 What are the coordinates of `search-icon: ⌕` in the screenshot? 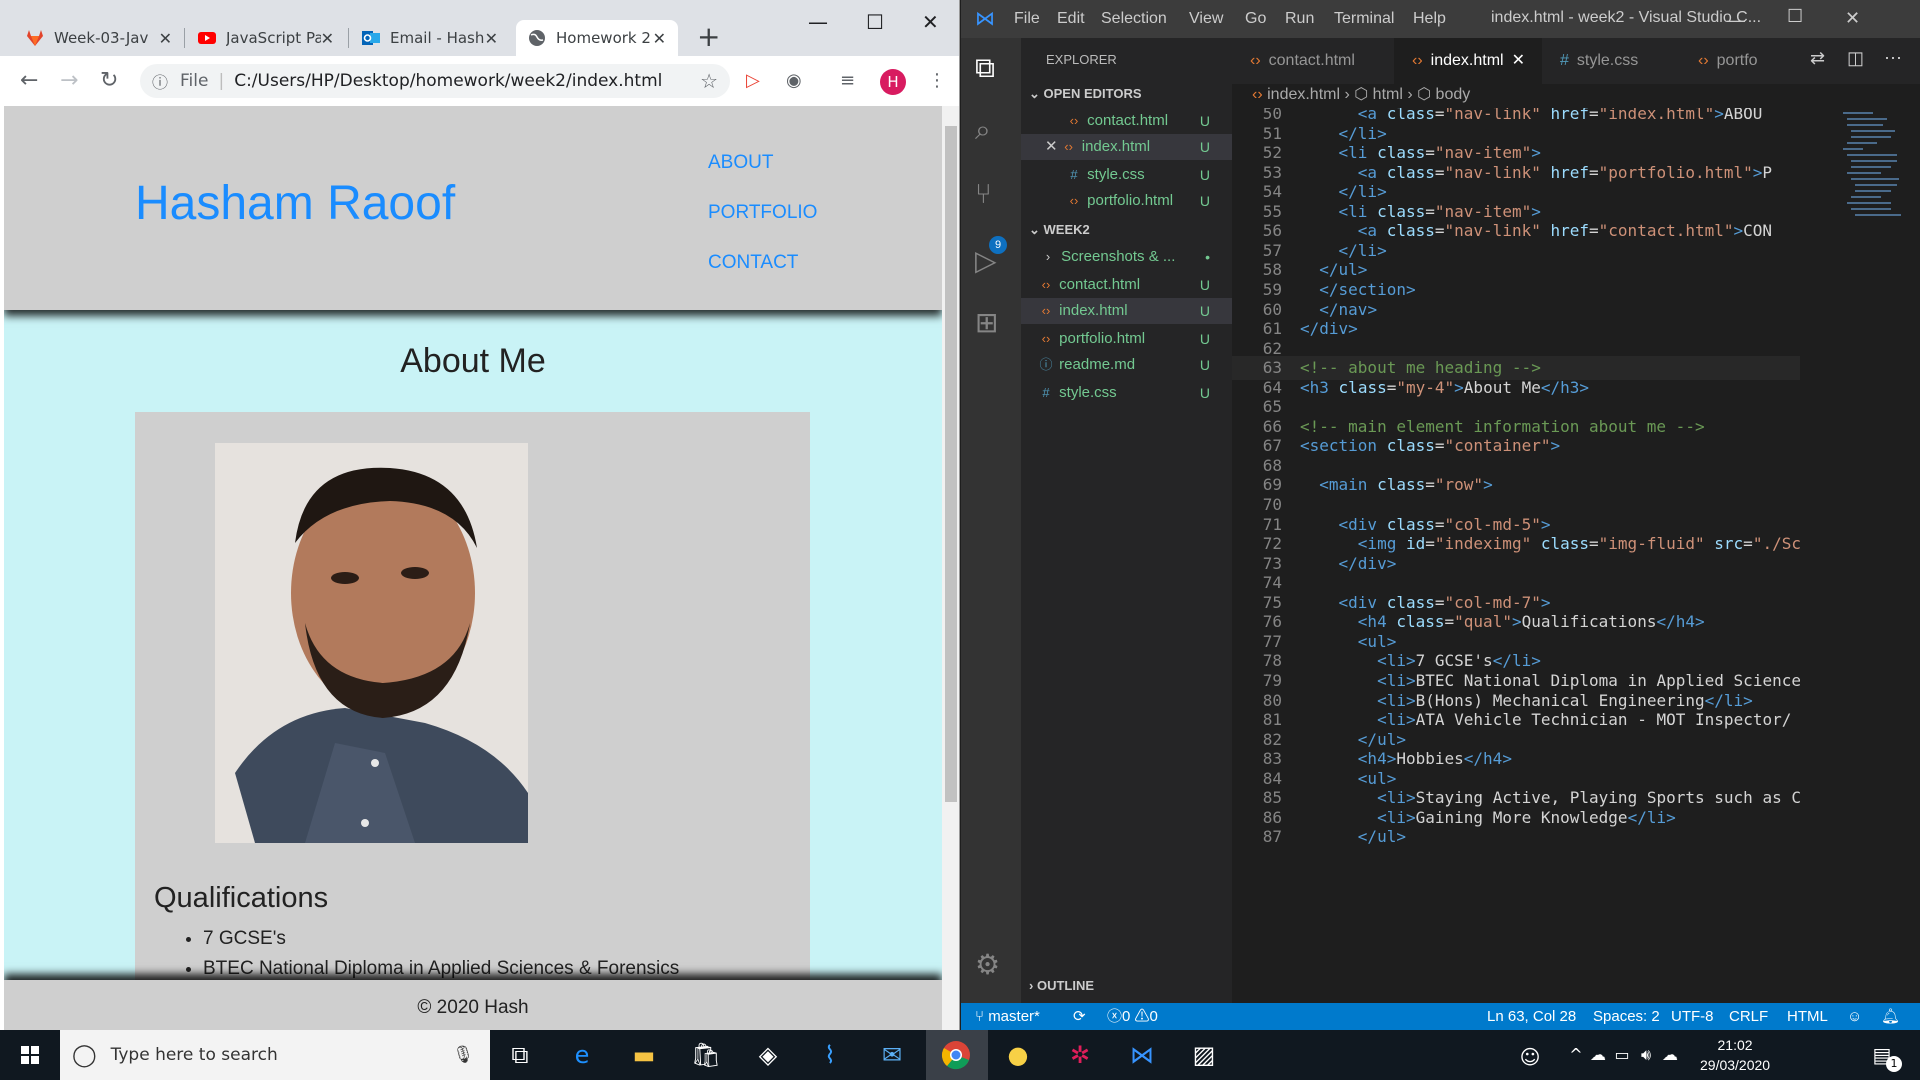 It's located at (983, 130).